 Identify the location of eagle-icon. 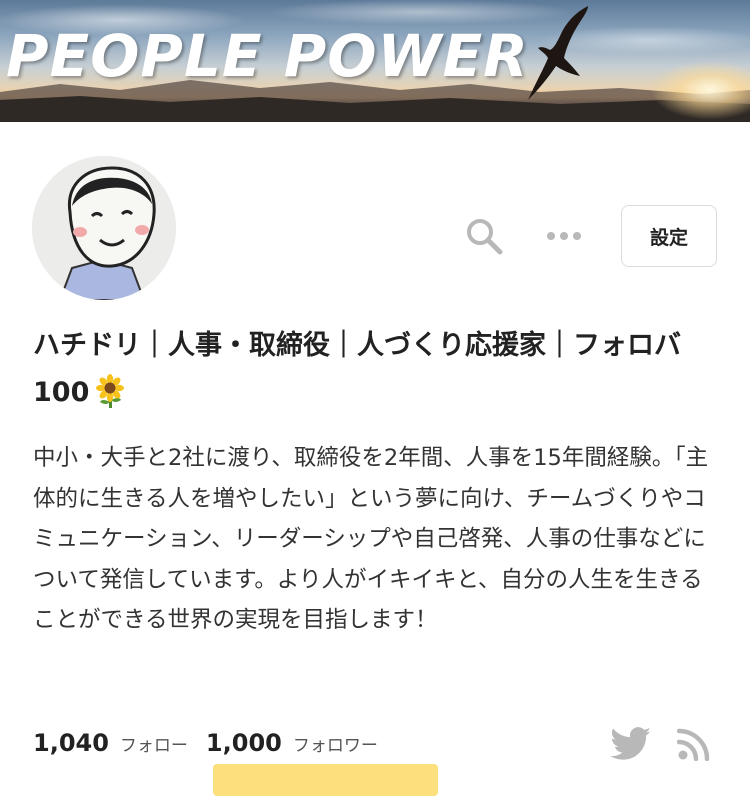
(558, 53).